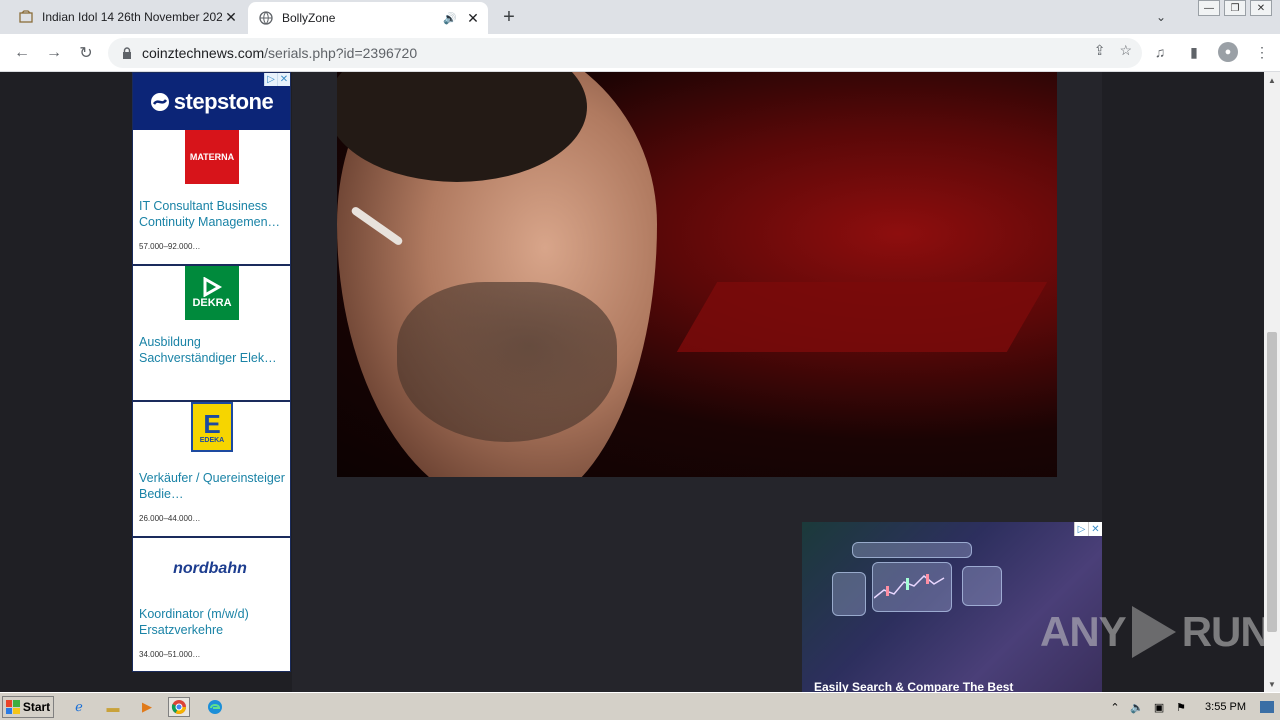 This screenshot has height=720, width=1280. What do you see at coordinates (213, 287) in the screenshot?
I see `dekra-triangle-icon` at bounding box center [213, 287].